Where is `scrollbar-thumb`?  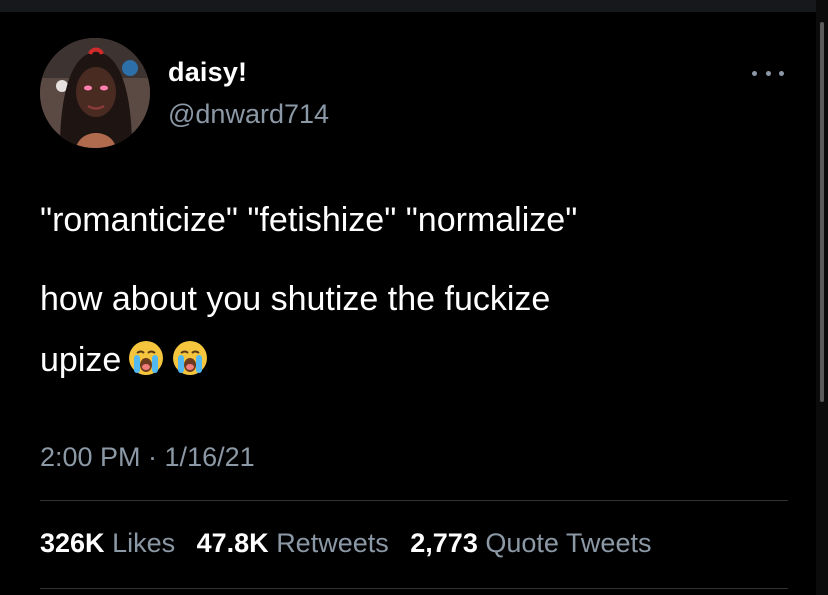
scrollbar-thumb is located at coordinates (822, 212).